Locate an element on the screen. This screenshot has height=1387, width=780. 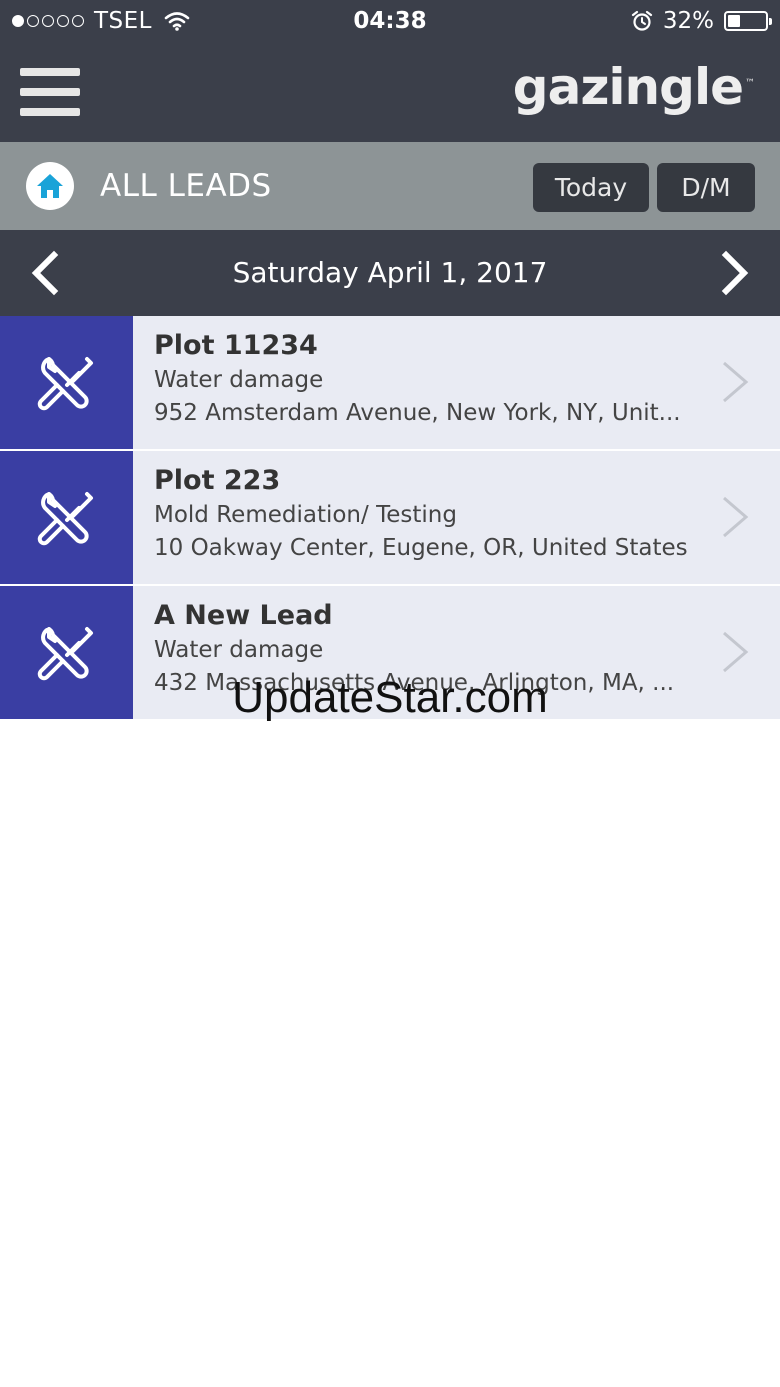
current-date: Saturday April 1, 2017 is located at coordinates (390, 272).